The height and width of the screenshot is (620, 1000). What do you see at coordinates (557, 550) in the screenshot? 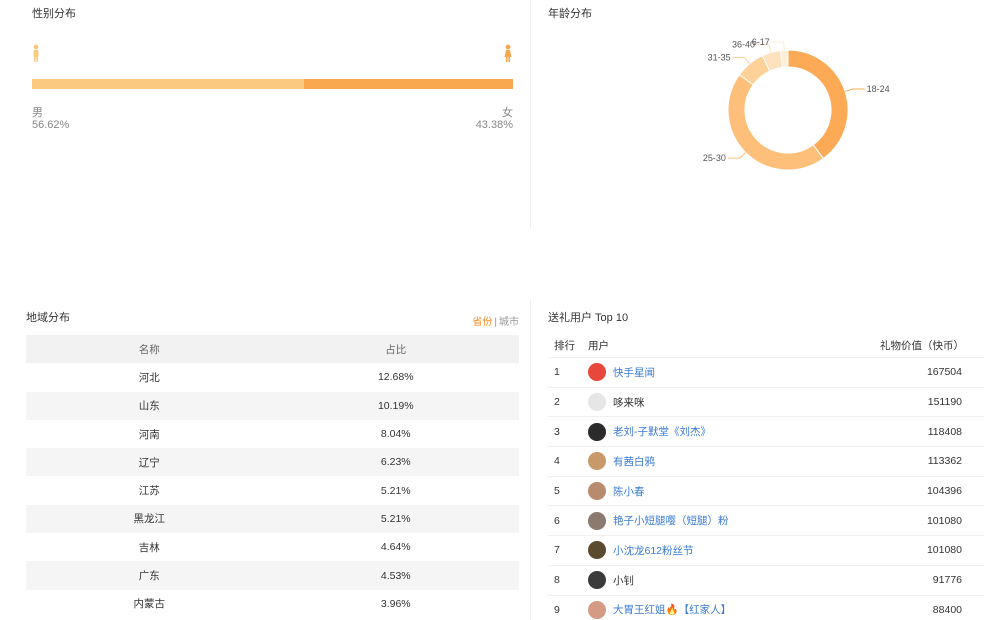
I see `gift-rank: 7` at bounding box center [557, 550].